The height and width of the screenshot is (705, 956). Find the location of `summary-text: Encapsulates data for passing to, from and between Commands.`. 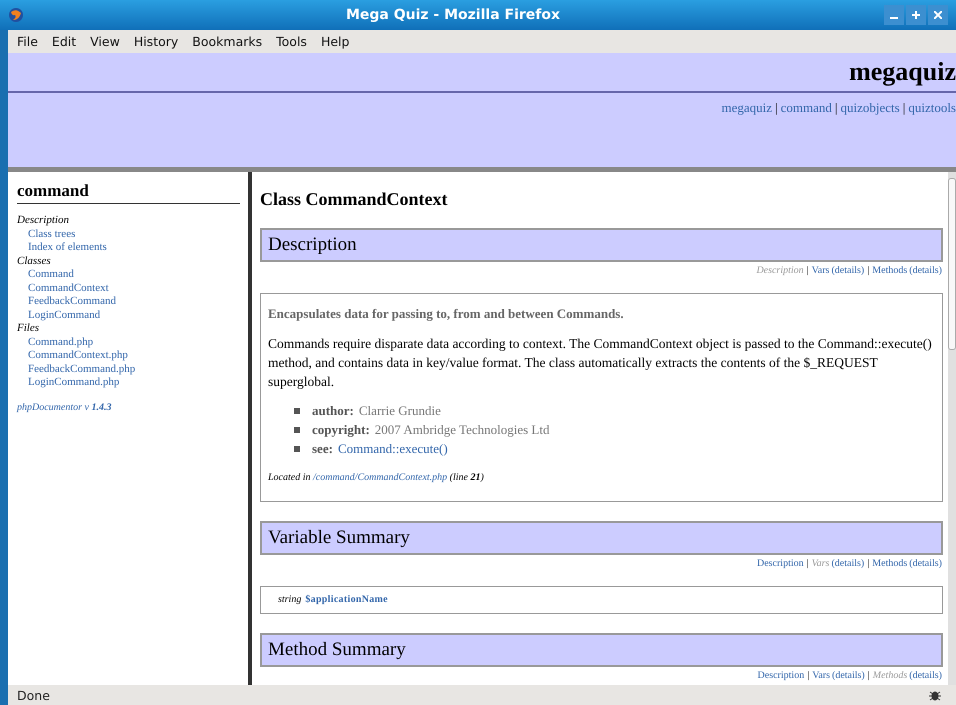

summary-text: Encapsulates data for passing to, from and between Commands. is located at coordinates (446, 314).